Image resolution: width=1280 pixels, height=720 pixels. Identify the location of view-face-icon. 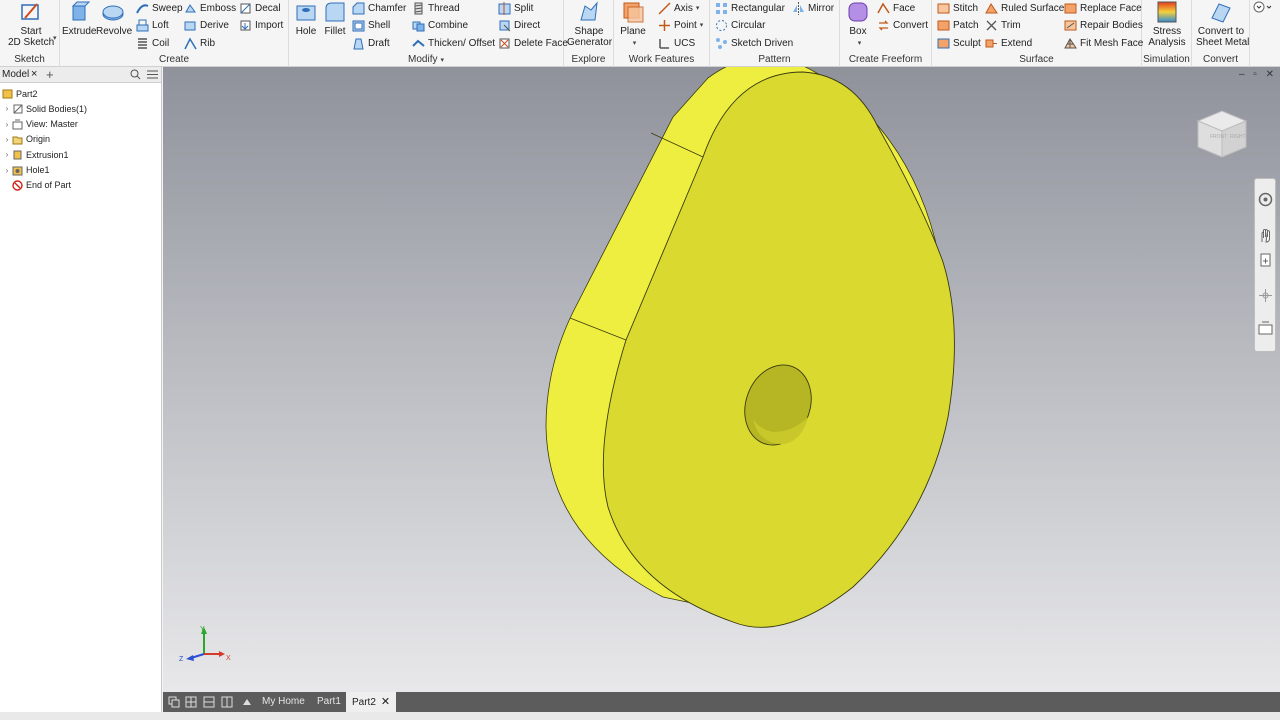
(1265, 328).